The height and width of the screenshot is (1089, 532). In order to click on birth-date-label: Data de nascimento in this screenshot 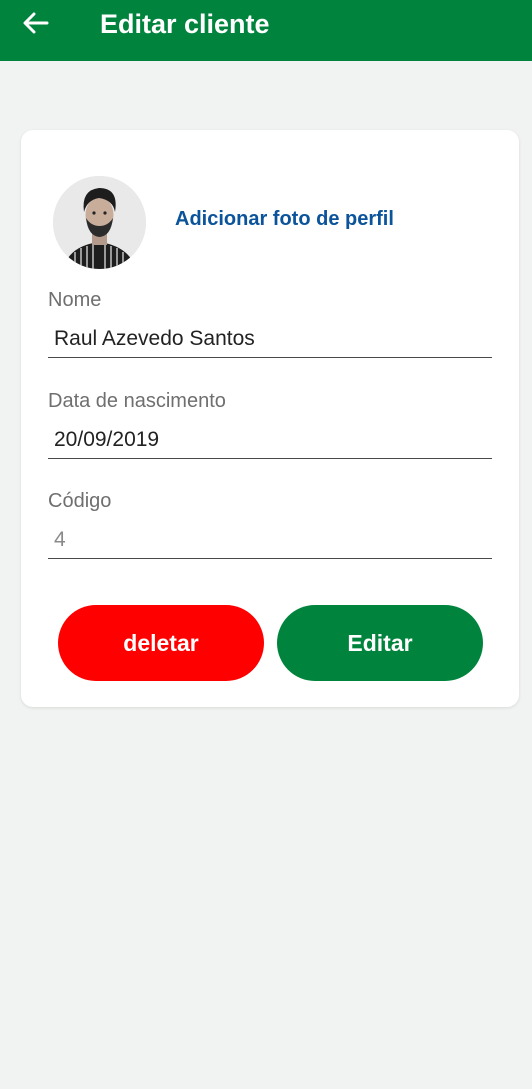, I will do `click(137, 401)`.